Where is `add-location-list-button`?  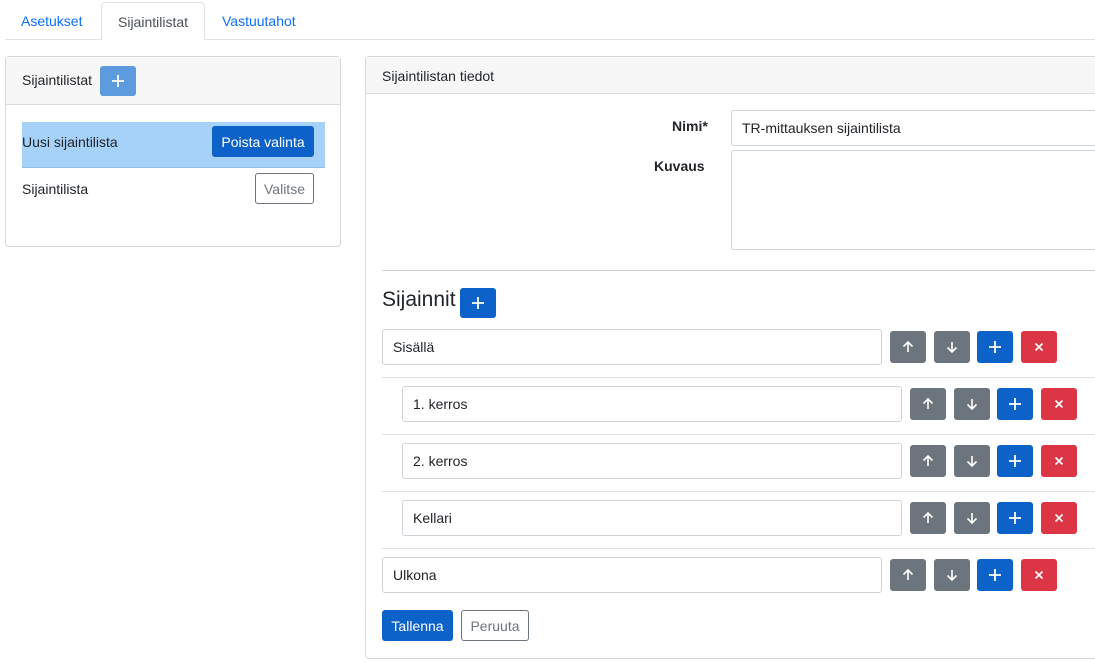
add-location-list-button is located at coordinates (118, 81).